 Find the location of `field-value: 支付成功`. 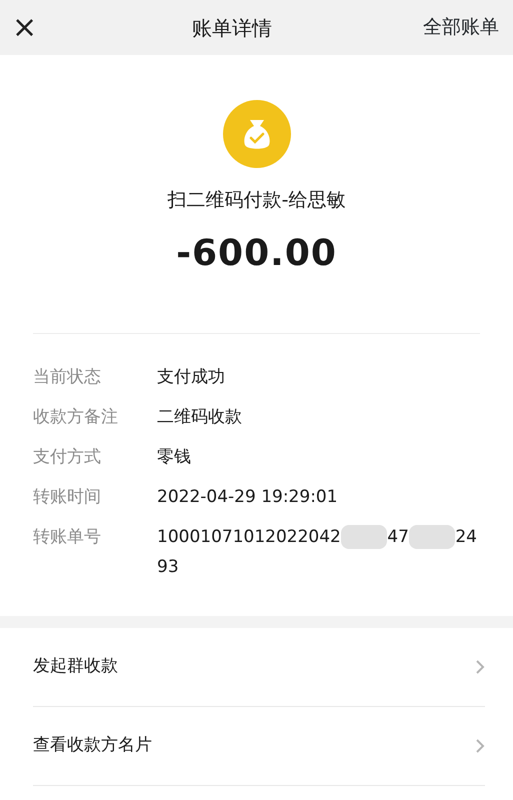

field-value: 支付成功 is located at coordinates (191, 376).